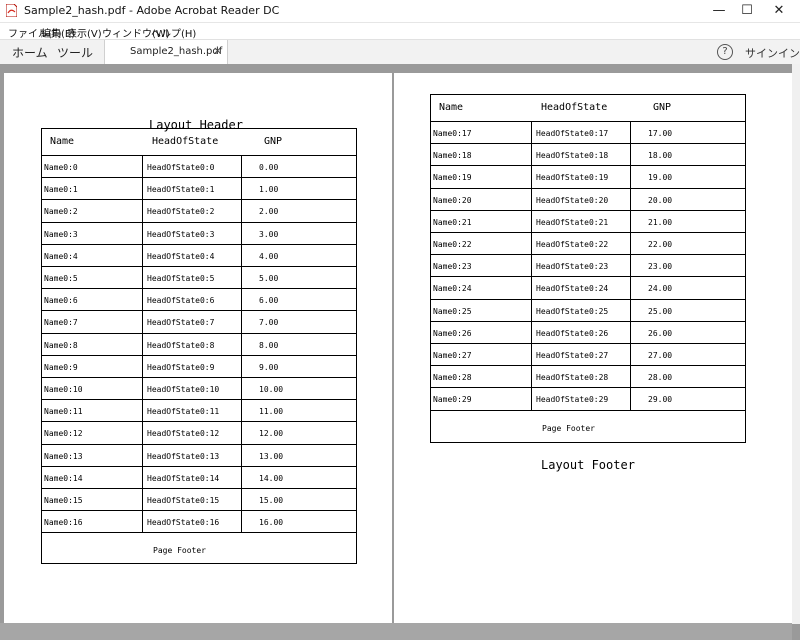 The height and width of the screenshot is (640, 800). Describe the element at coordinates (183, 478) in the screenshot. I see `cell-headofstate: HeadOfState0:14` at that location.